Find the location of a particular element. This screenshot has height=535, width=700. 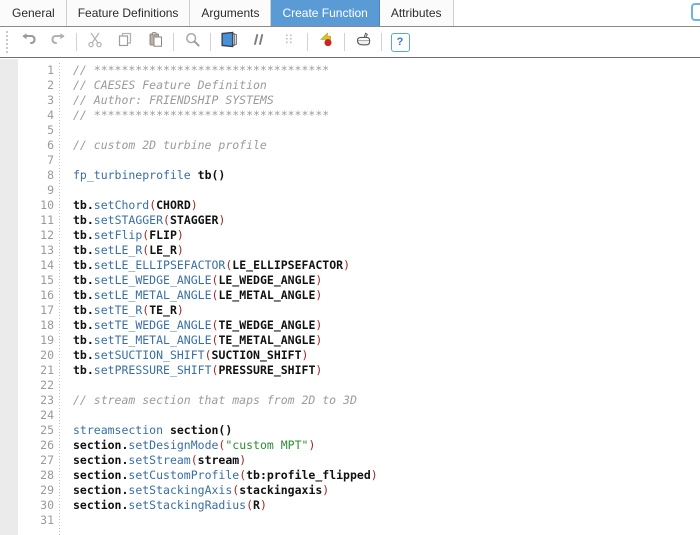

code-line: tb.setTE_R(TE_R) is located at coordinates (386, 310).